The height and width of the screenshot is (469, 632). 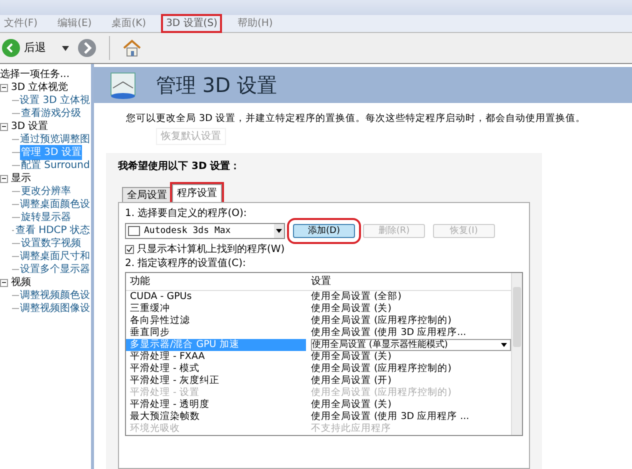 I want to click on menu-item: 文件(F), so click(x=21, y=23).